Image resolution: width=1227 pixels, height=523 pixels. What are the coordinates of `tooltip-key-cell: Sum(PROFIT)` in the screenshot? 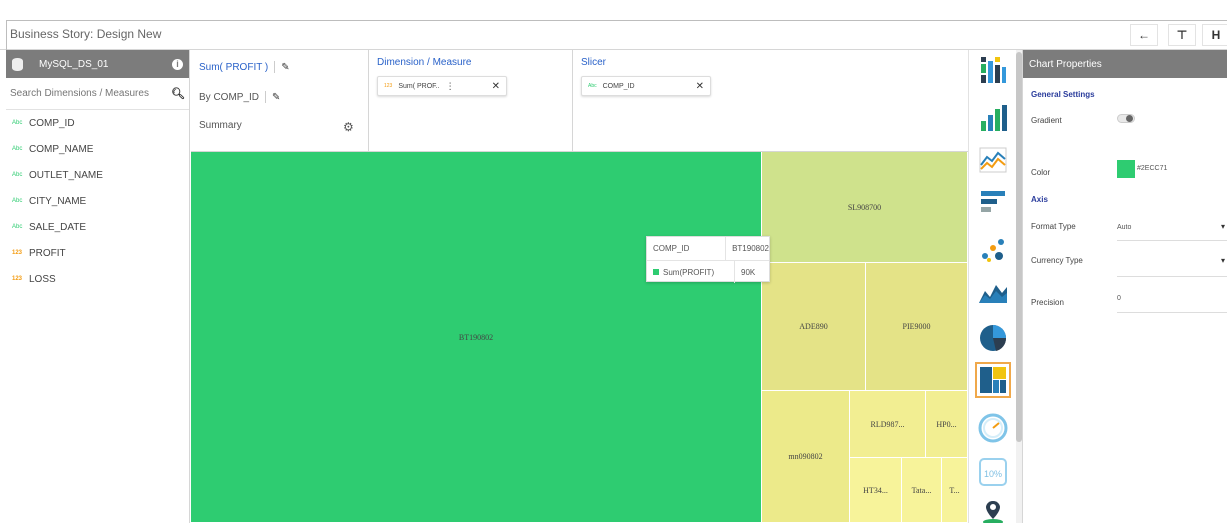 It's located at (691, 272).